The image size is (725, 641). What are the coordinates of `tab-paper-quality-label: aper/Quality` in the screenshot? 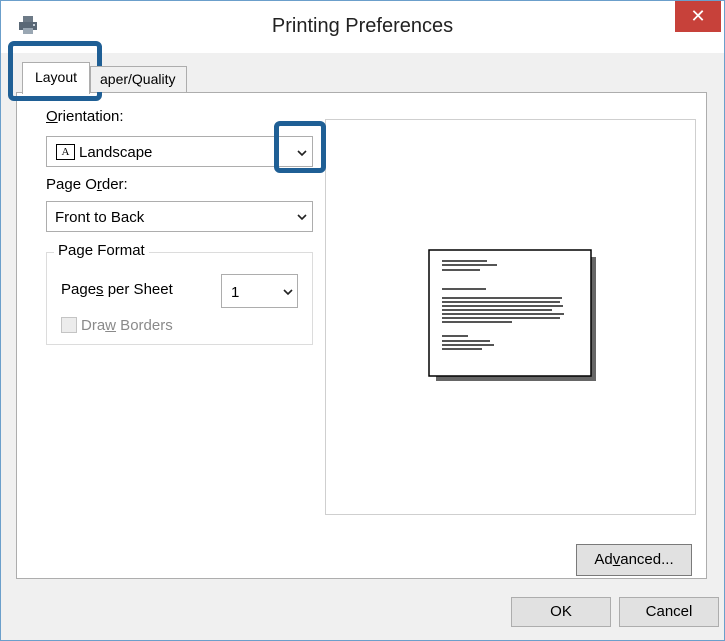 It's located at (138, 79).